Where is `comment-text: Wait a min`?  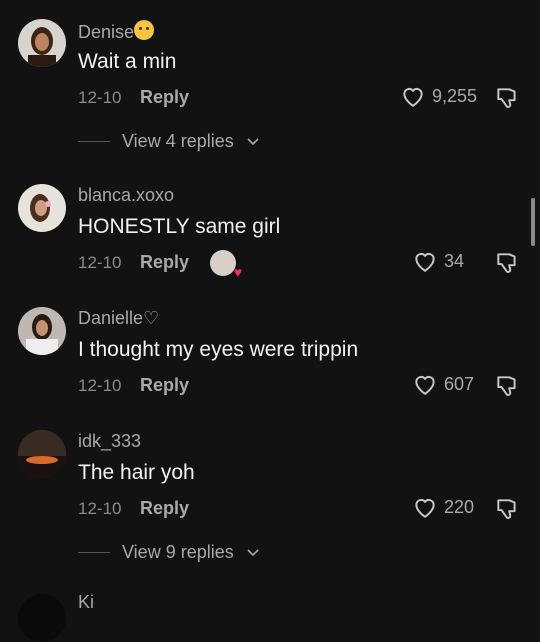
comment-text: Wait a min is located at coordinates (127, 61).